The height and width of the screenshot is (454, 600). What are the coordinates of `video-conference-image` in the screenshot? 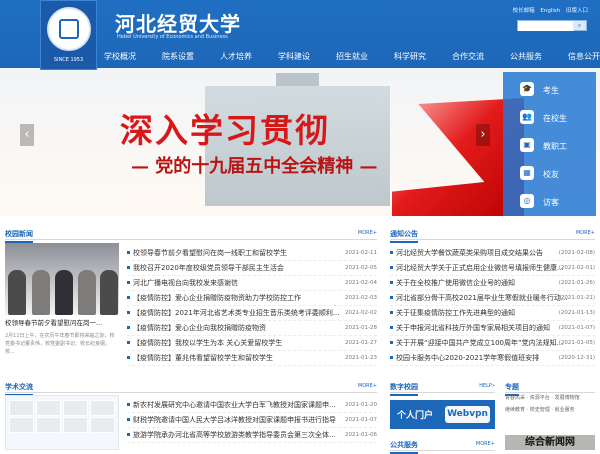 It's located at (62, 422).